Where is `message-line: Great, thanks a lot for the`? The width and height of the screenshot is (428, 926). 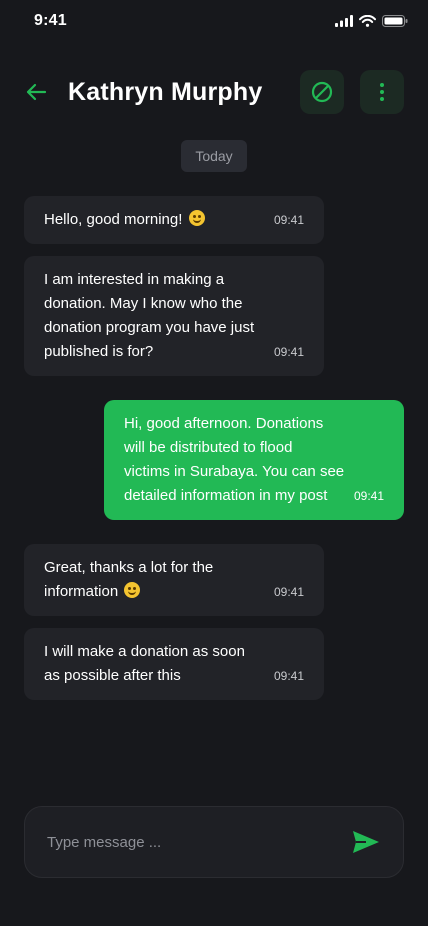
message-line: Great, thanks a lot for the is located at coordinates (129, 567).